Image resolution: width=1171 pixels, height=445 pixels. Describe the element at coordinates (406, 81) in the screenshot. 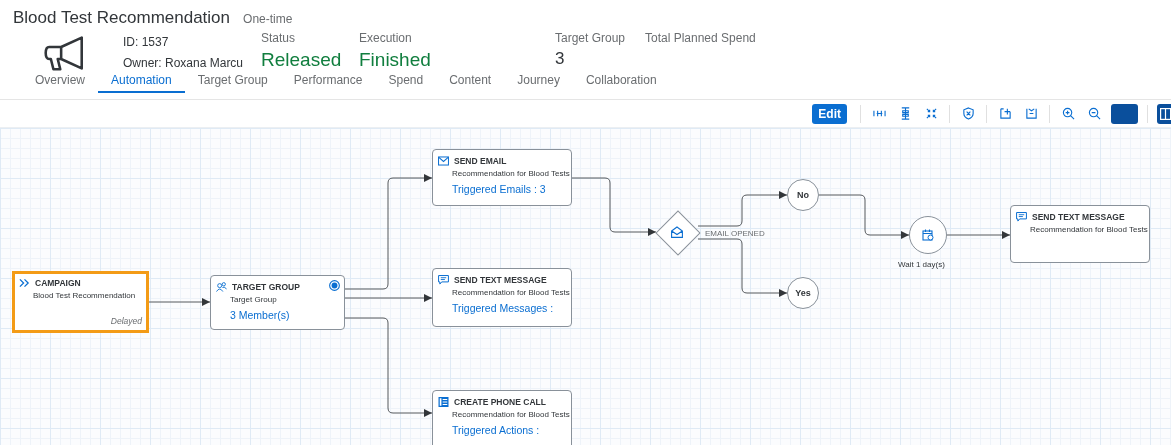

I see `tab: Spend` at that location.